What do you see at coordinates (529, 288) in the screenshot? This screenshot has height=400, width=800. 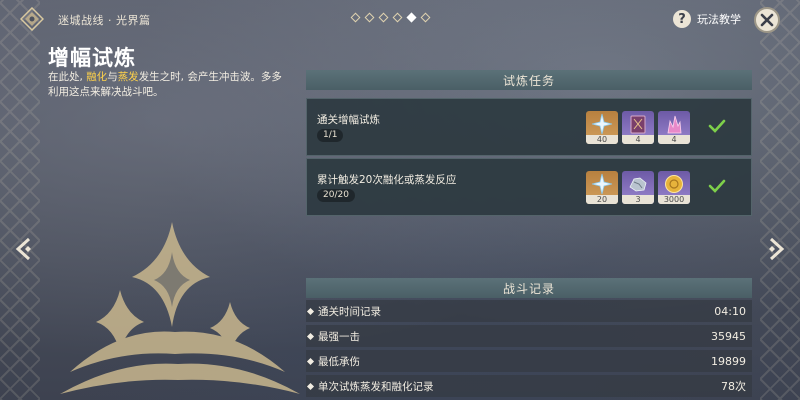 I see `records-header: 战斗记录` at bounding box center [529, 288].